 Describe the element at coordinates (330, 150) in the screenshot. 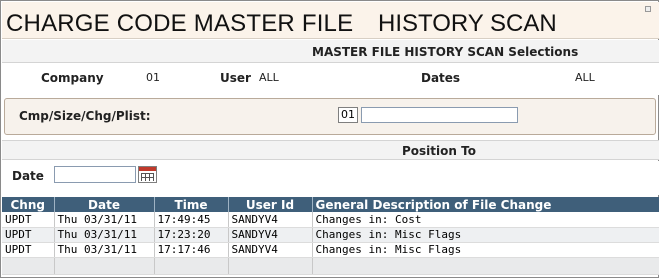

I see `position-to-header: Position To` at that location.